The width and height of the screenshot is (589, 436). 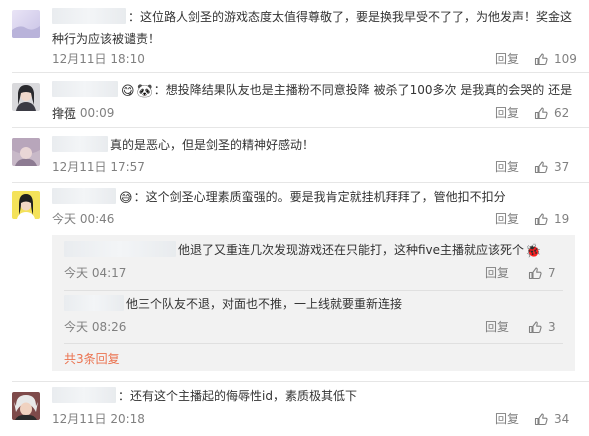 I want to click on like-count: 62, so click(x=562, y=113).